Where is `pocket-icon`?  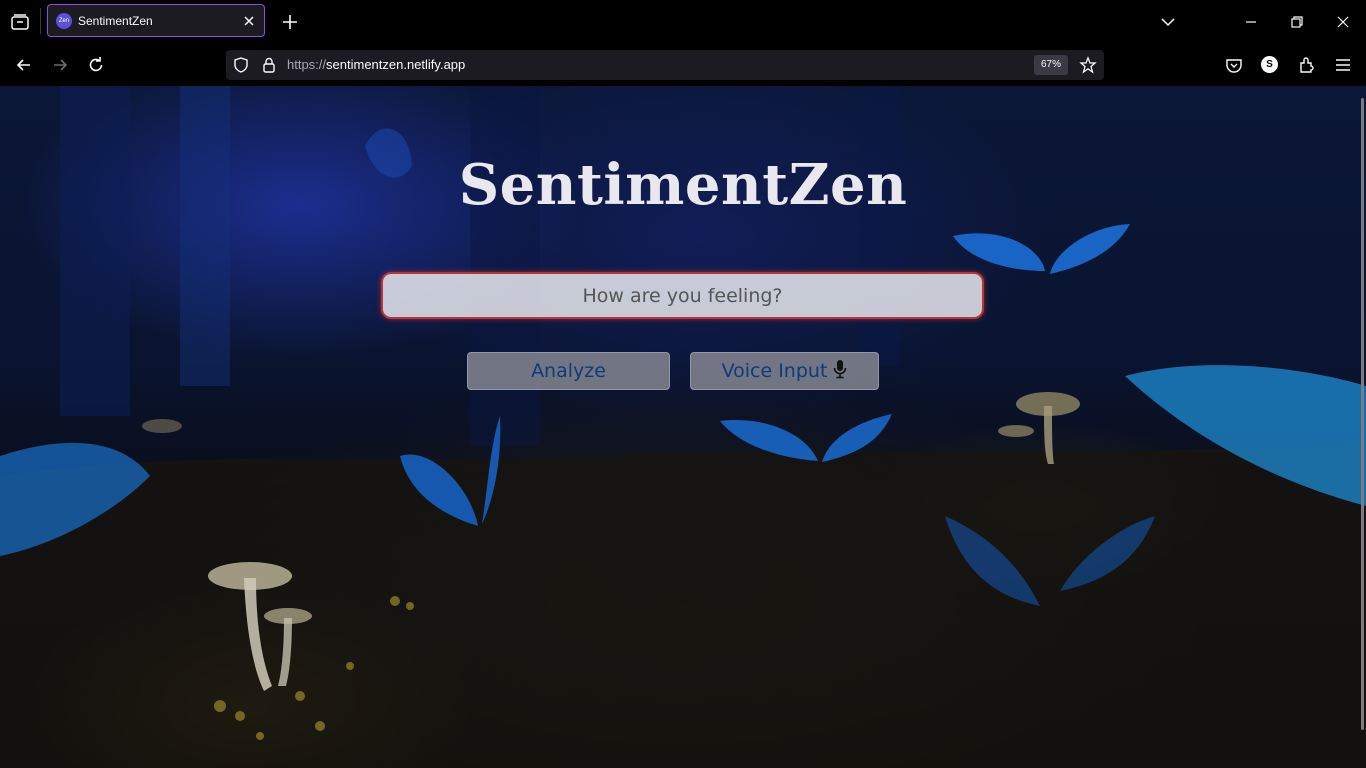
pocket-icon is located at coordinates (1234, 65).